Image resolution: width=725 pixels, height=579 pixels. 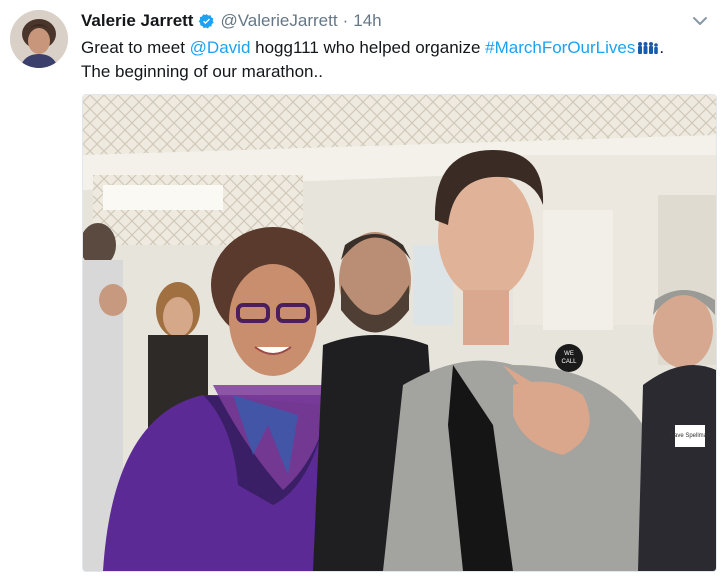 What do you see at coordinates (278, 21) in the screenshot?
I see `author-handle: @ValerieJarrett` at bounding box center [278, 21].